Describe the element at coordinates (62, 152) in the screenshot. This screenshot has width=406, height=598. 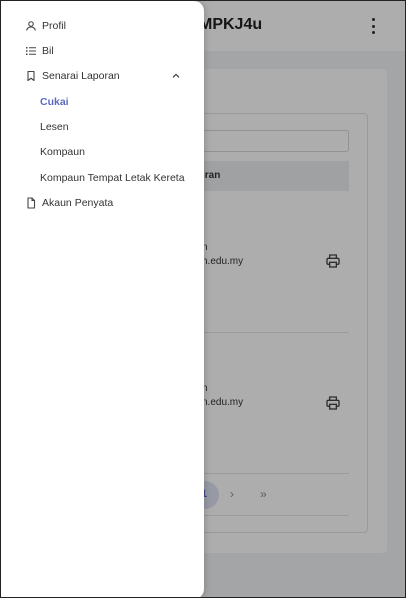
I see `sub-label-kompaun: Kompaun` at that location.